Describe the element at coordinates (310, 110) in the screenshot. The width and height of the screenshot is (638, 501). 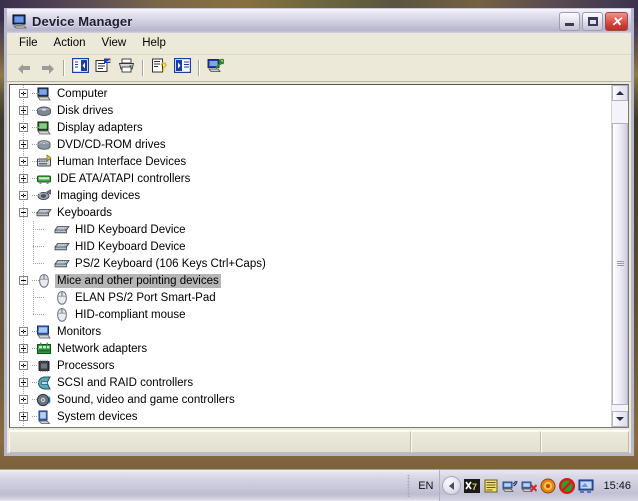
I see `tree-item: Disk drives` at that location.